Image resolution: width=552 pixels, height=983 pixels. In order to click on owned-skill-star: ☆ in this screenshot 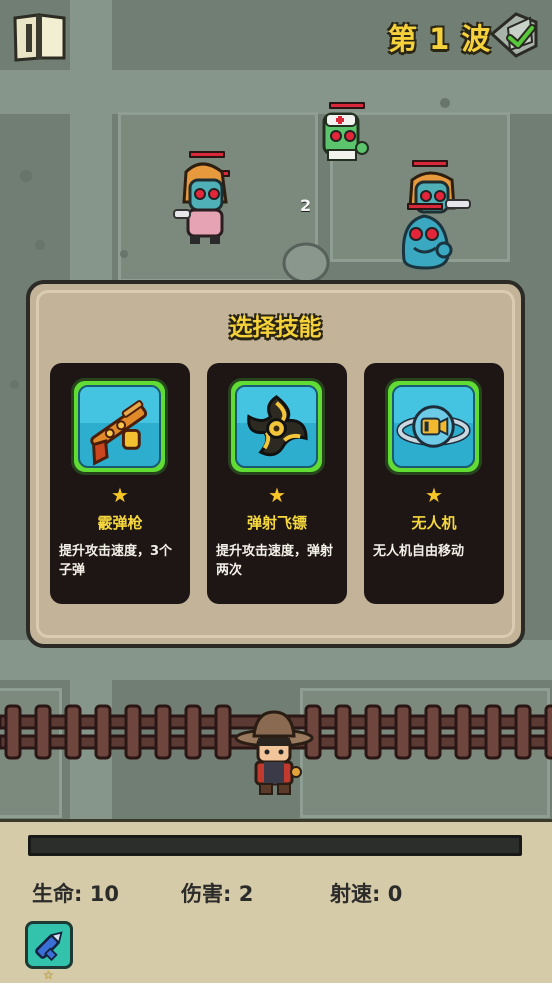, I will do `click(48, 975)`.